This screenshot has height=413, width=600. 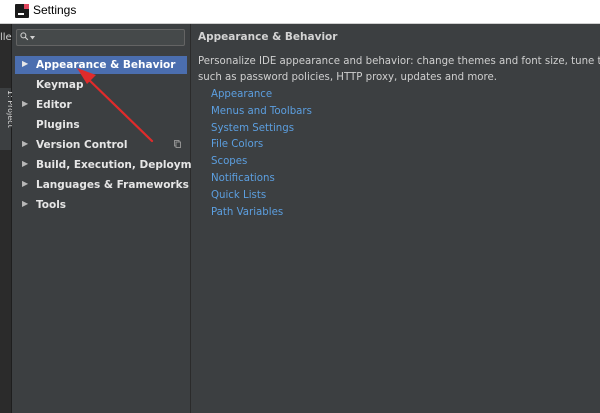 What do you see at coordinates (261, 215) in the screenshot?
I see `link-path-variables: Path Variables` at bounding box center [261, 215].